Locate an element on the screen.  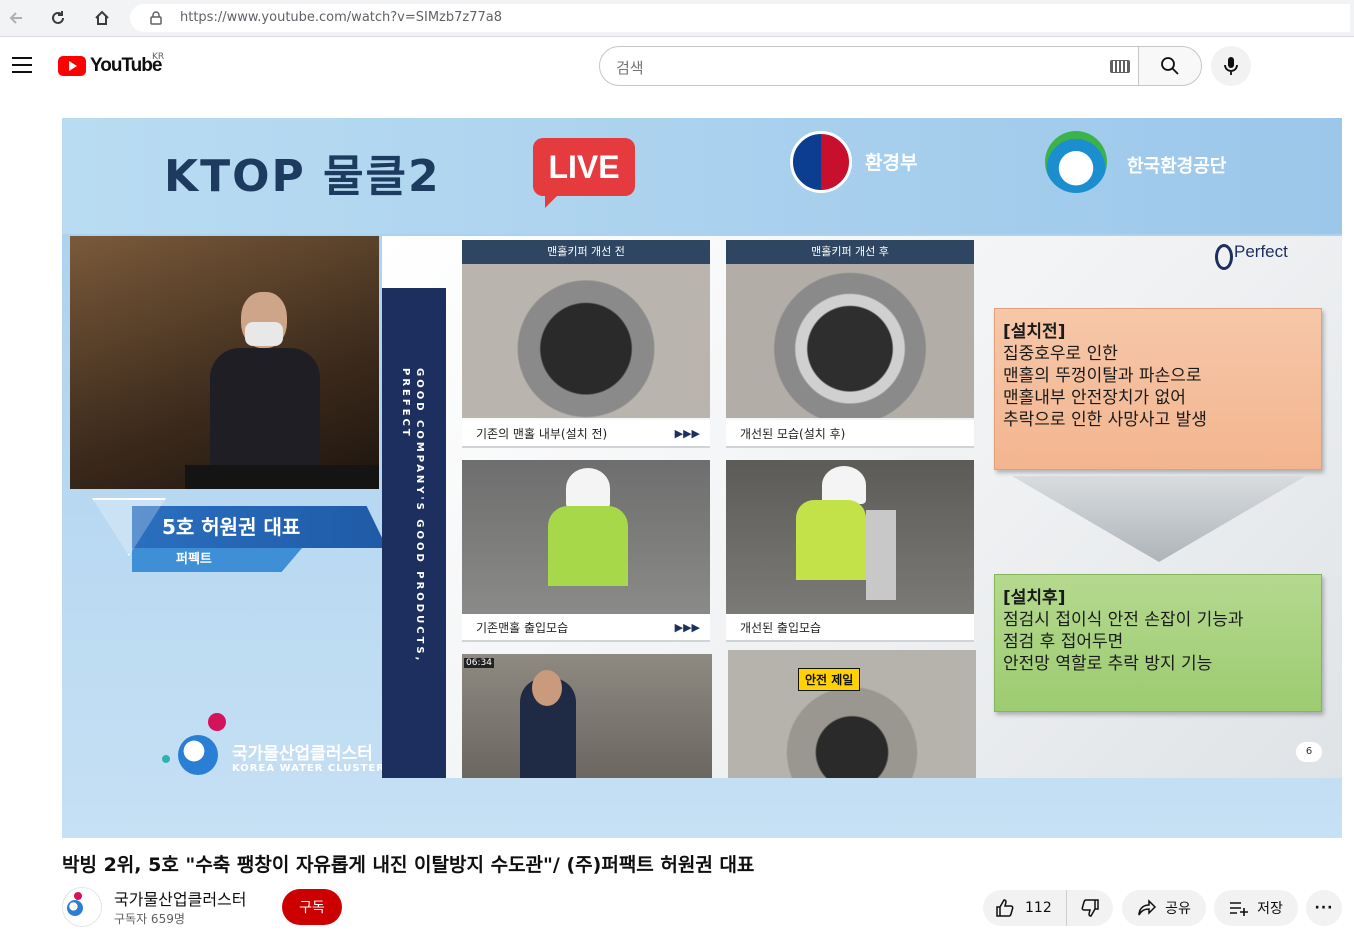
after-line: 점검 후 접어두면 is located at coordinates (1063, 642).